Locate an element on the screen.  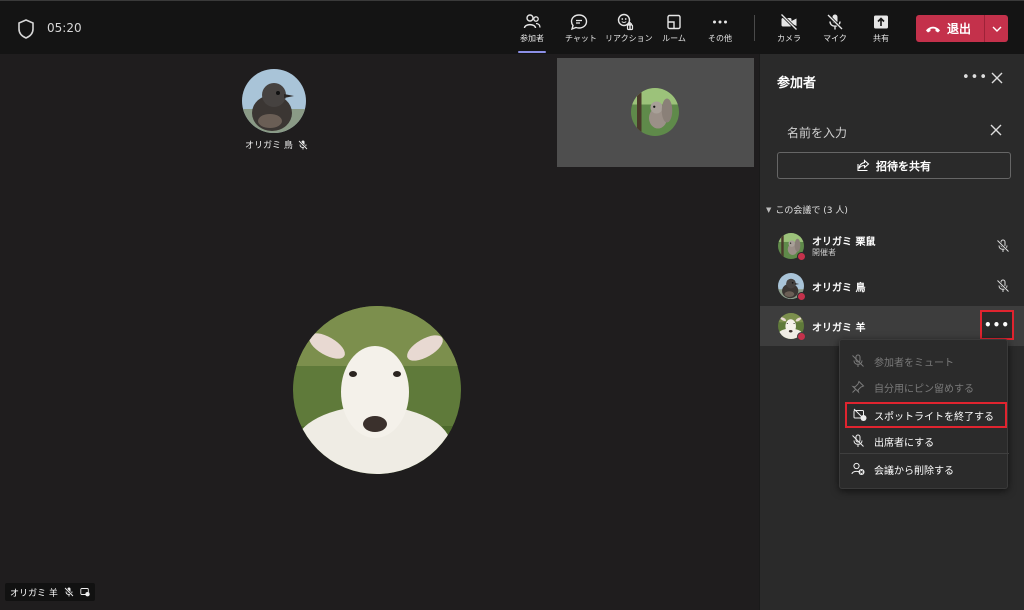
chevron-down-icon is located at coordinates (996, 29).